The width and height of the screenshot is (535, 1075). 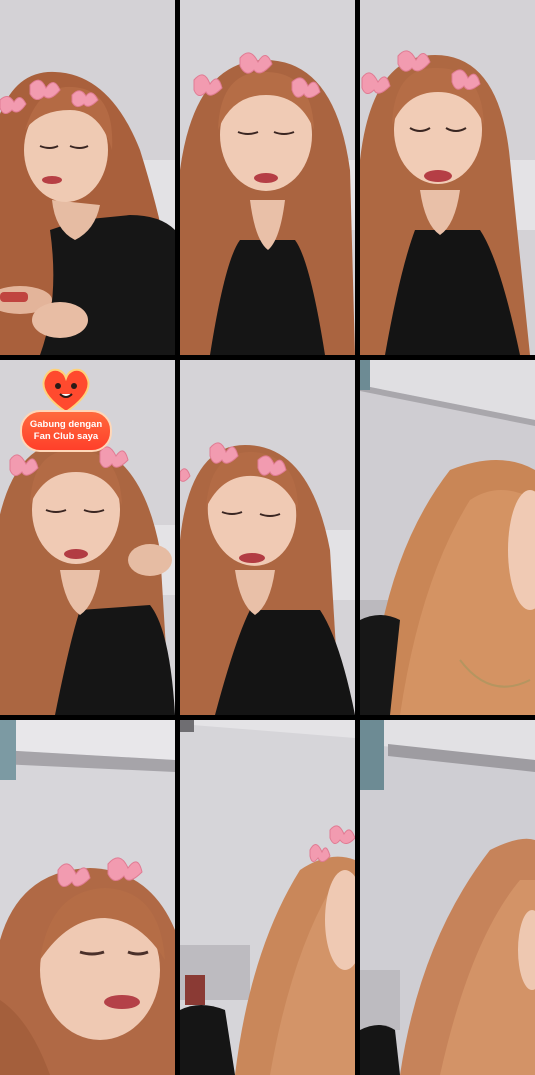 I want to click on fan-club-label: Gabung dengan Fan Club saya, so click(x=66, y=431).